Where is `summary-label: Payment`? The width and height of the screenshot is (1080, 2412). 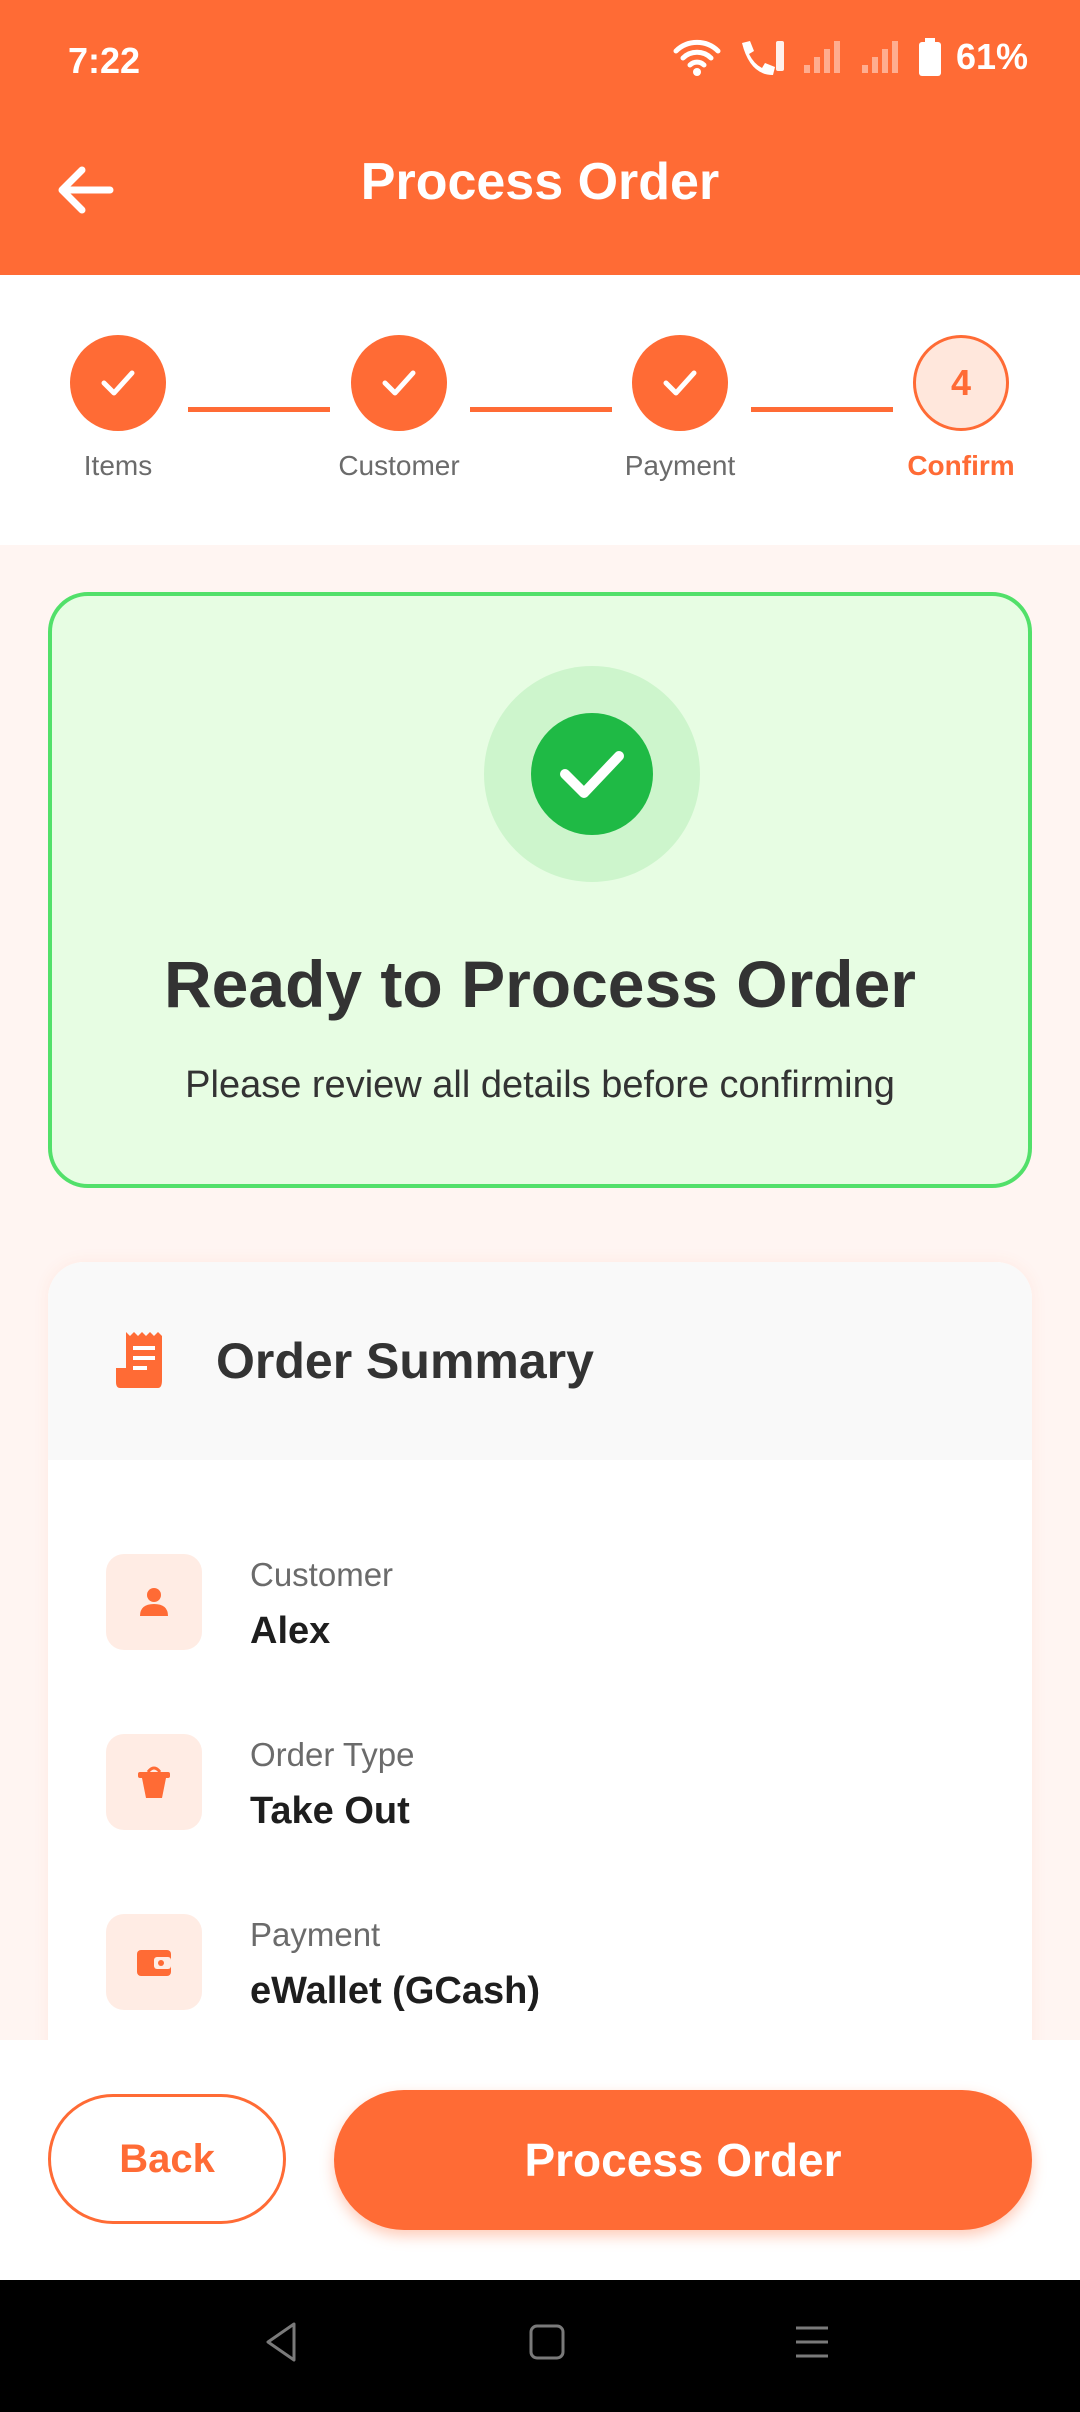
summary-label: Payment is located at coordinates (315, 1934).